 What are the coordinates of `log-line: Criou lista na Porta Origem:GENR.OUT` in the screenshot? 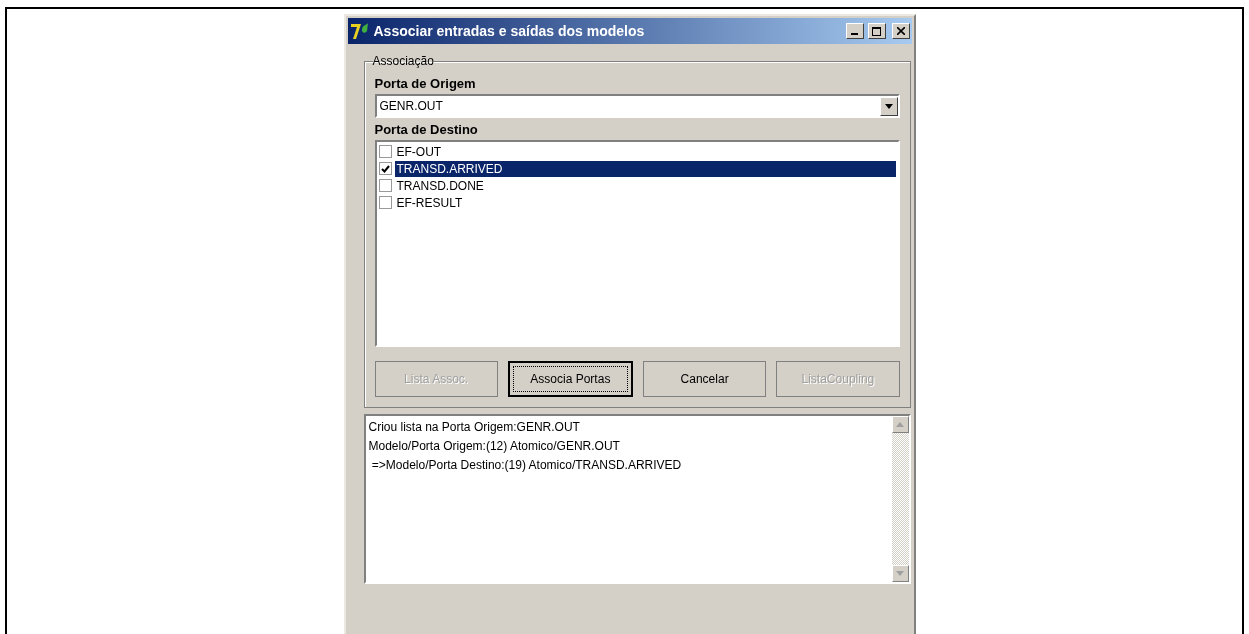 It's located at (474, 427).